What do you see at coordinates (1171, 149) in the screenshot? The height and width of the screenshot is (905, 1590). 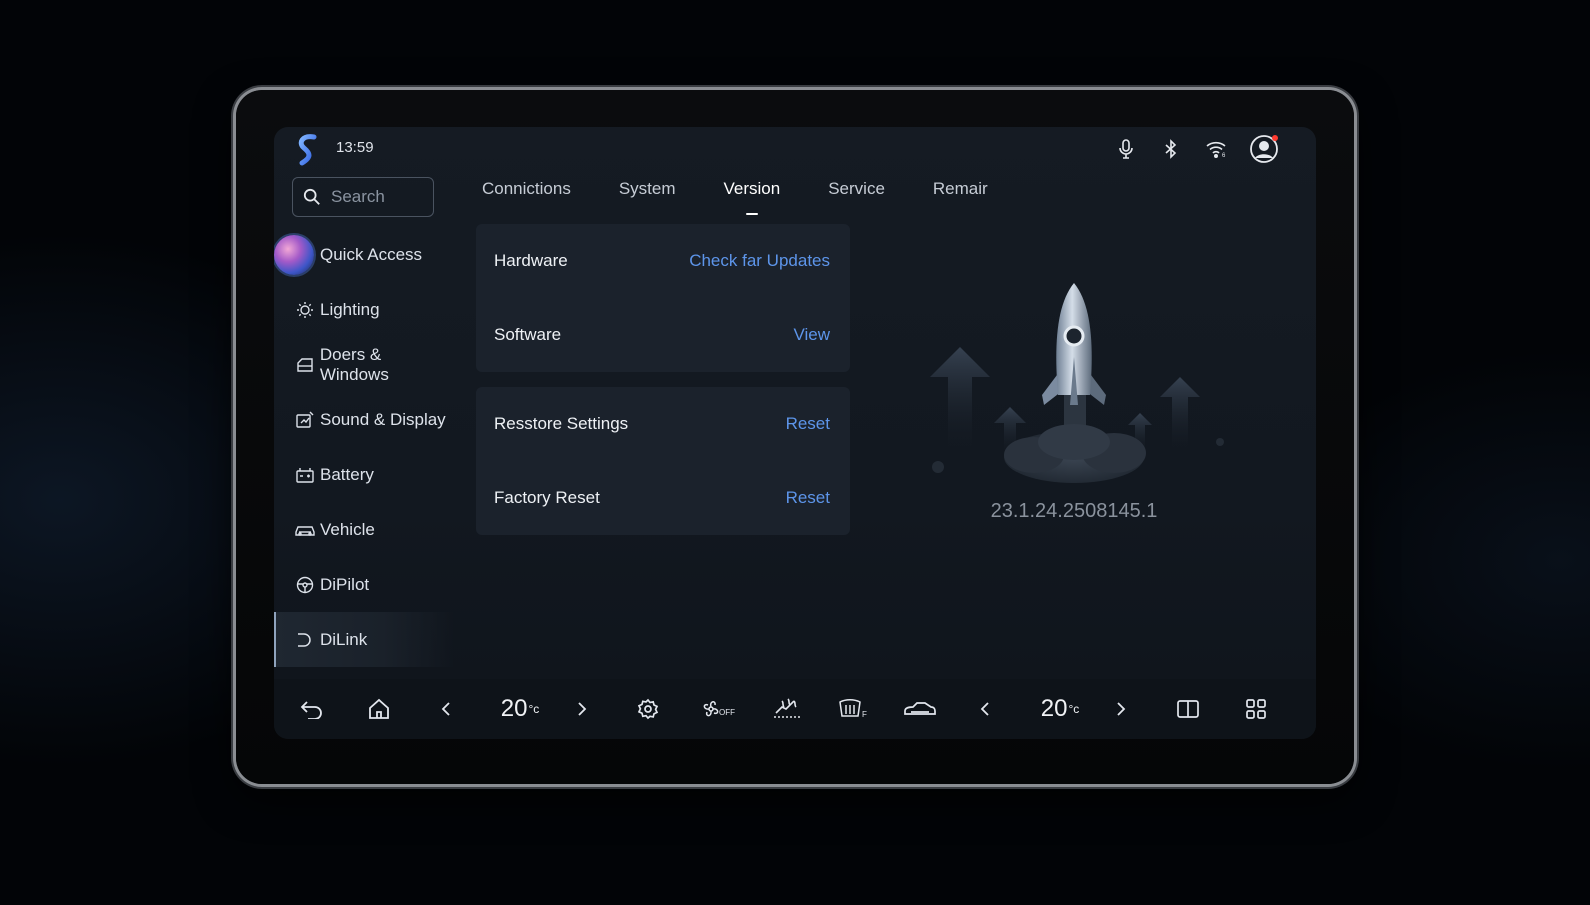 I see `bluetooth-icon` at bounding box center [1171, 149].